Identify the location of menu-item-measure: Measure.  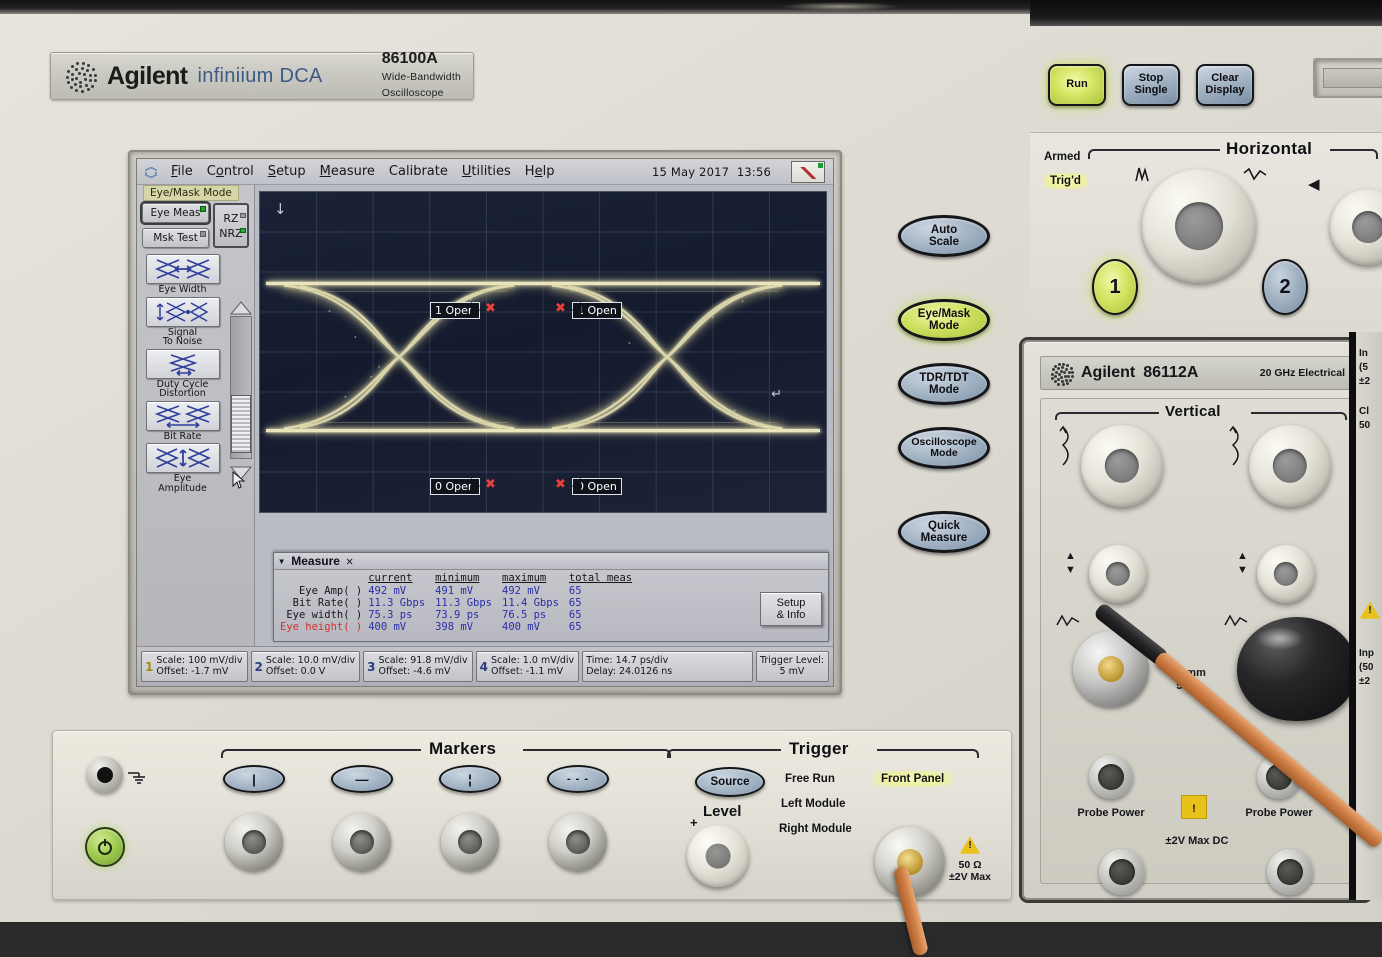
(347, 171).